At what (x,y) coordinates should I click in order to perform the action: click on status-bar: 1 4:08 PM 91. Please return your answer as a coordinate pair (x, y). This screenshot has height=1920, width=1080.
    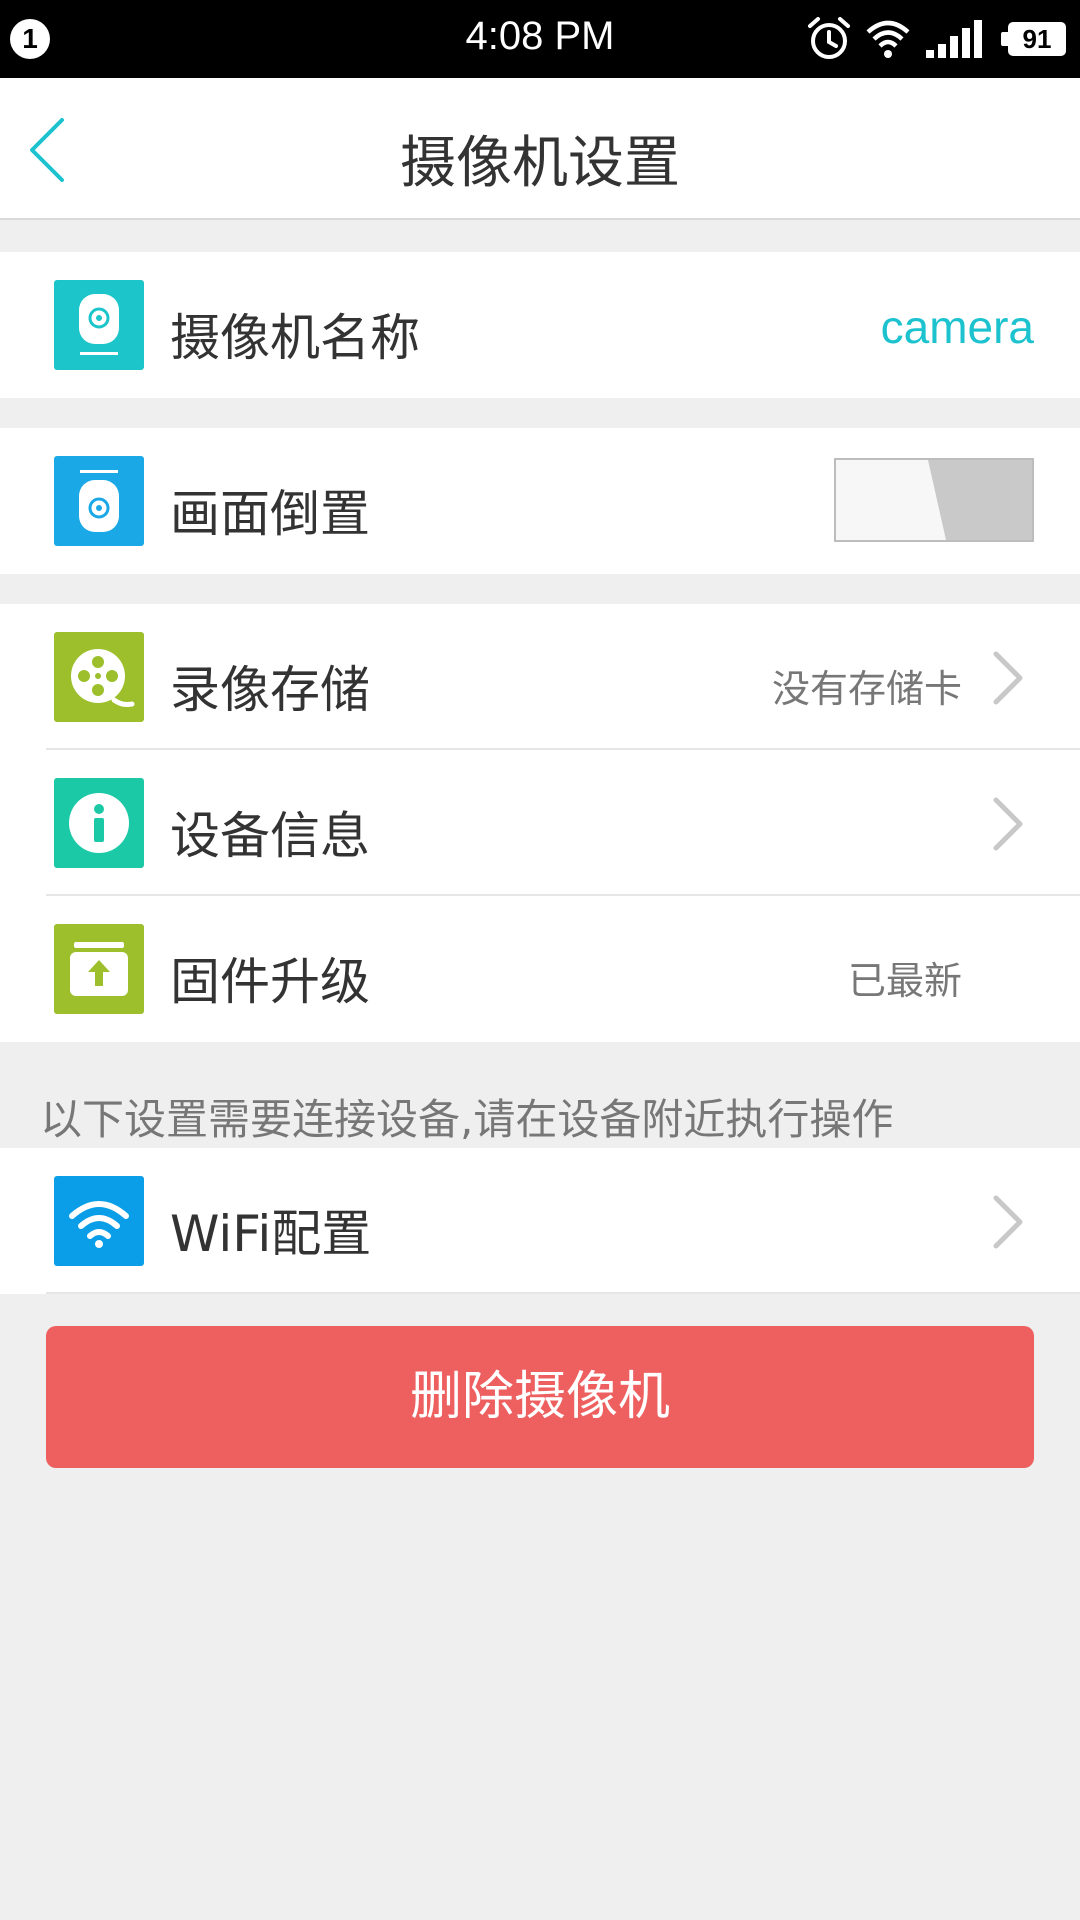
    Looking at the image, I should click on (540, 39).